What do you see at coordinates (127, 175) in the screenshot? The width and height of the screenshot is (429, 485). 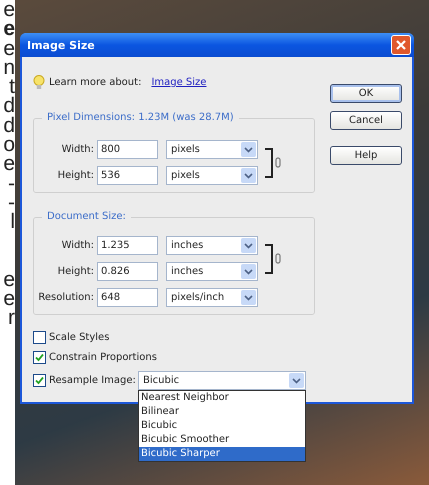 I see `input-field: 536` at bounding box center [127, 175].